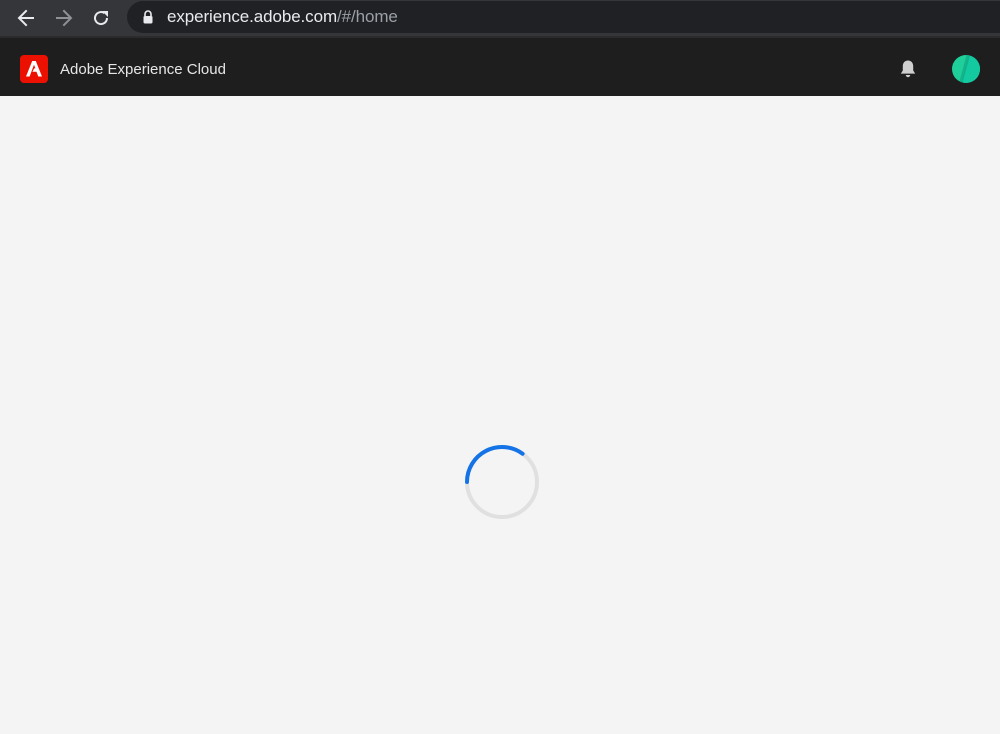  I want to click on reload-icon, so click(101, 18).